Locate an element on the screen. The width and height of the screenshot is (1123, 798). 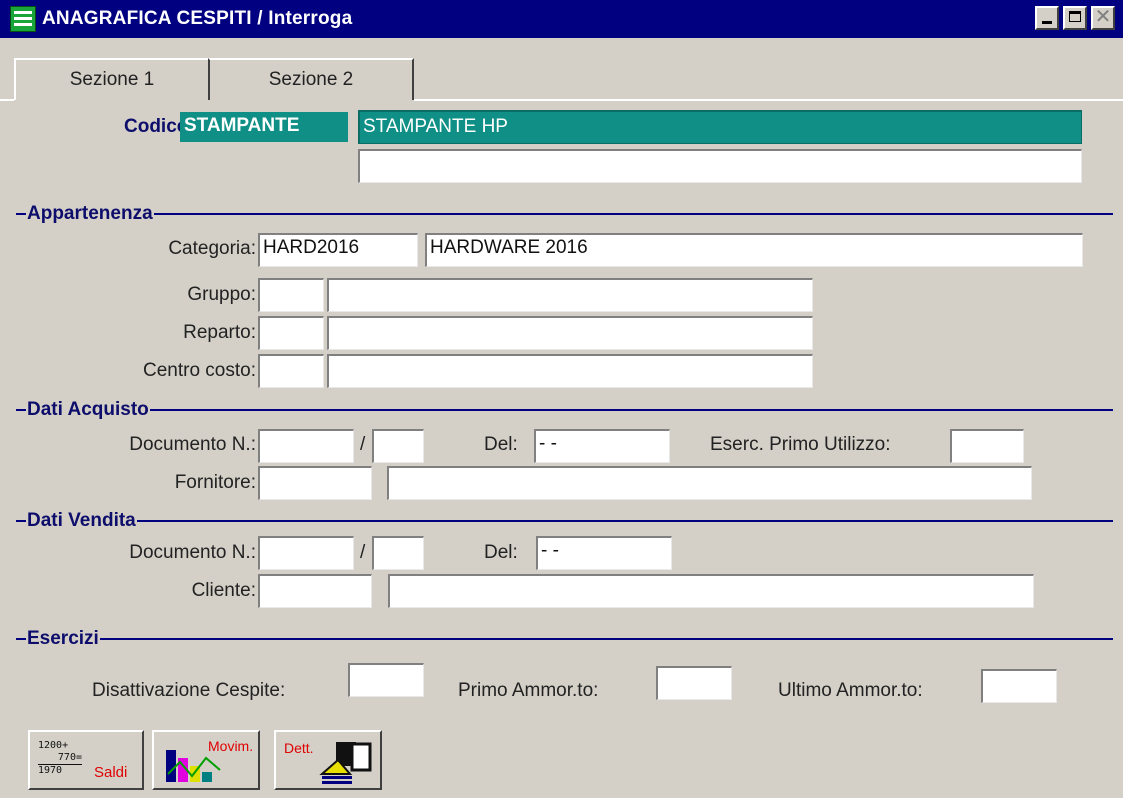
centro-costo-label: Centro costo: is located at coordinates (199, 370).